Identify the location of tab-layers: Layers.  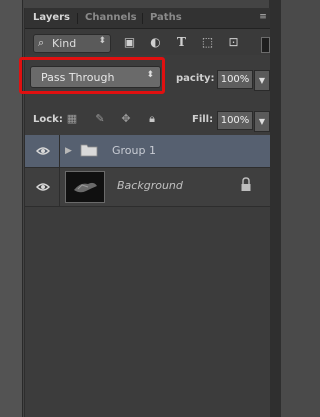
(51, 17).